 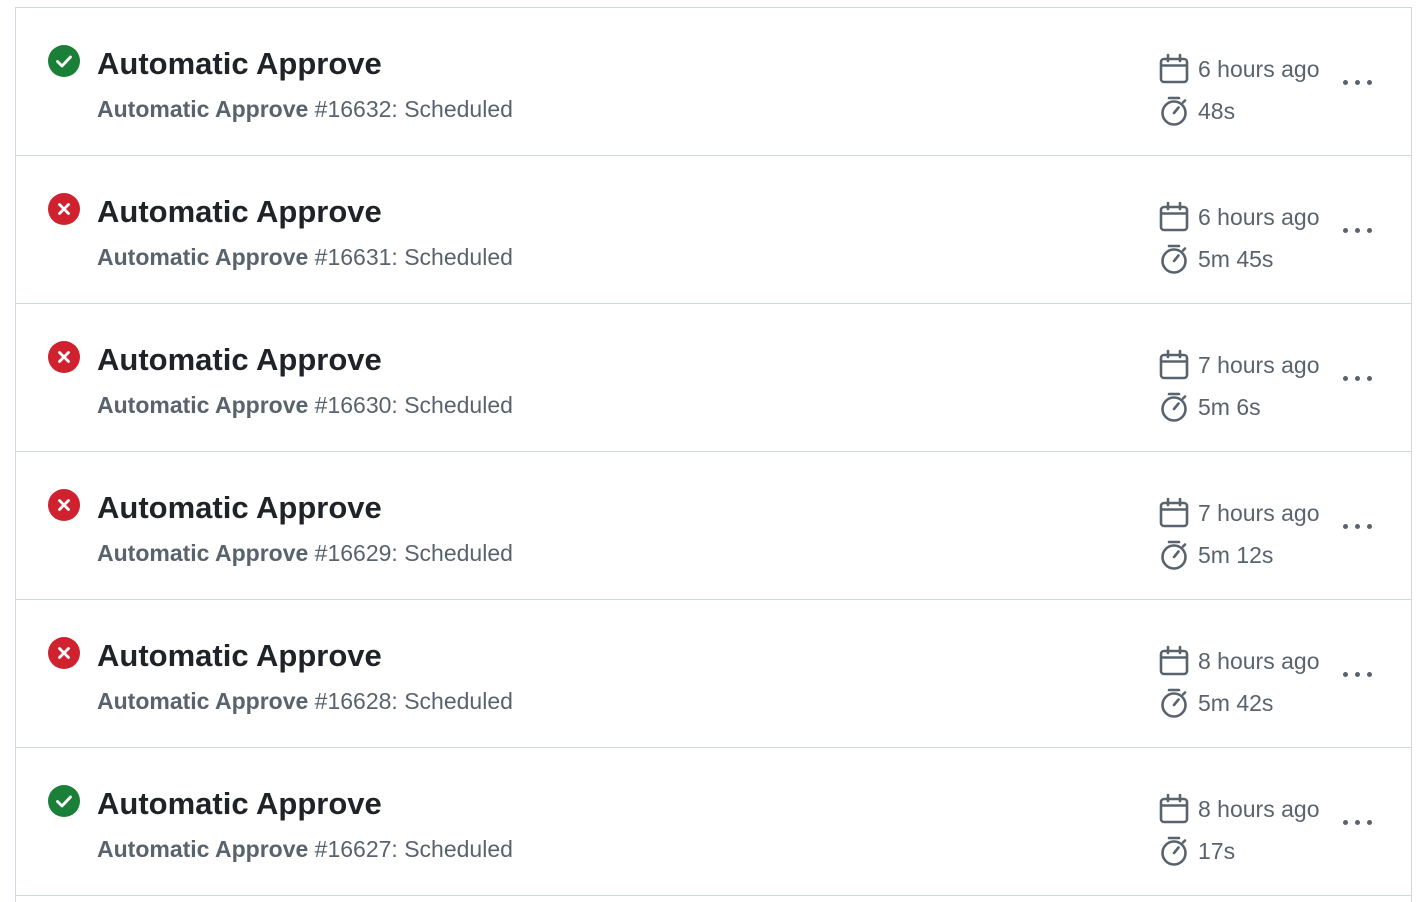 What do you see at coordinates (1217, 850) in the screenshot?
I see `run-duration-text: 17s` at bounding box center [1217, 850].